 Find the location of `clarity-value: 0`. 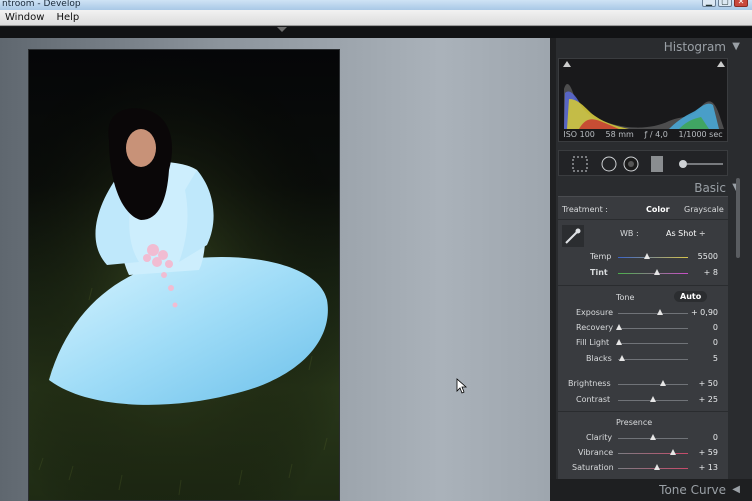

clarity-value: 0 is located at coordinates (703, 437).